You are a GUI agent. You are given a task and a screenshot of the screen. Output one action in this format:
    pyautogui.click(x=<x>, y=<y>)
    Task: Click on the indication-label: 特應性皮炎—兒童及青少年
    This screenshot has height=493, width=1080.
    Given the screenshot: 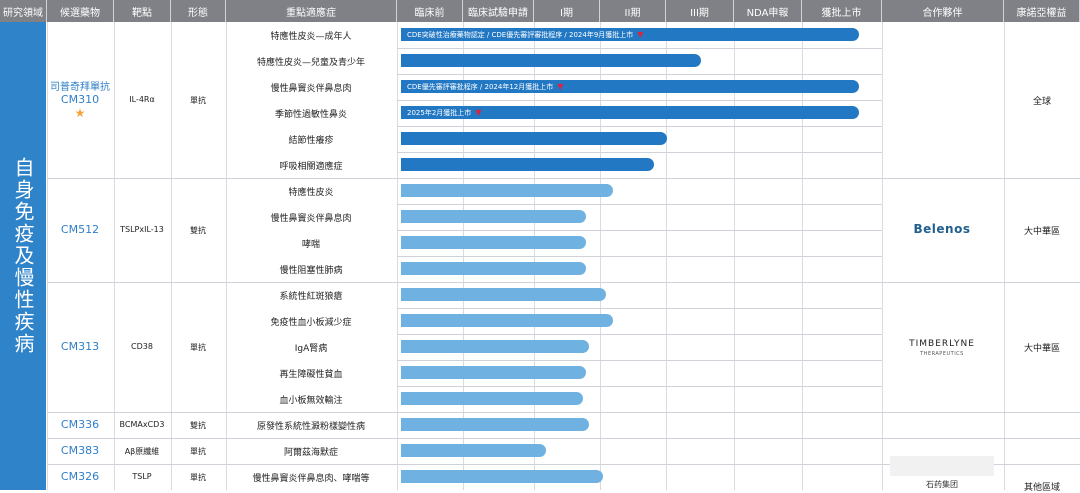 What is the action you would take?
    pyautogui.click(x=310, y=63)
    